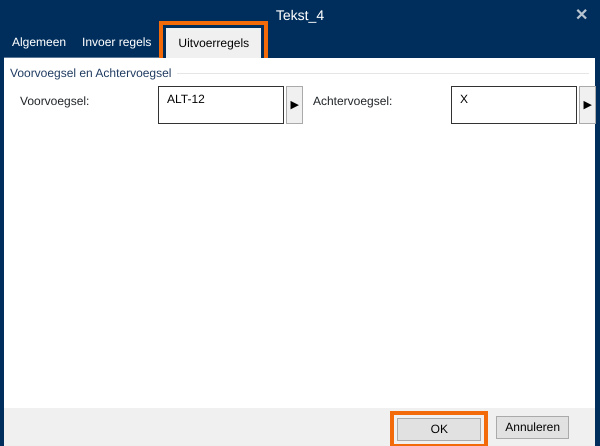 The height and width of the screenshot is (446, 600). Describe the element at coordinates (514, 105) in the screenshot. I see `text-field: X` at that location.